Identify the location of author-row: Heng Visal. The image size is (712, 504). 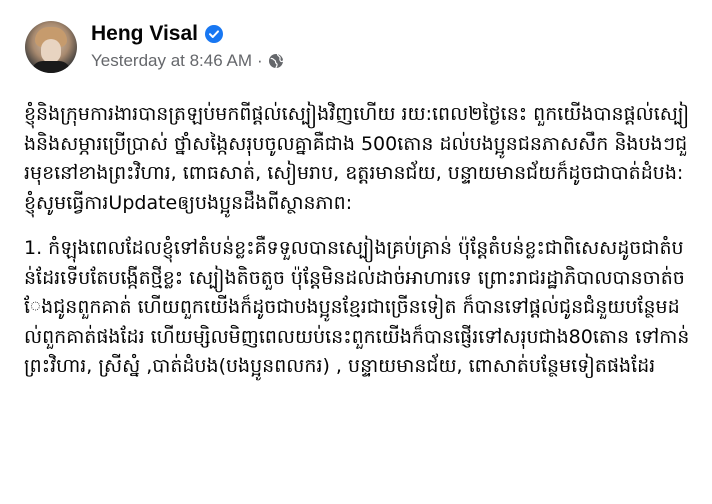
(187, 34).